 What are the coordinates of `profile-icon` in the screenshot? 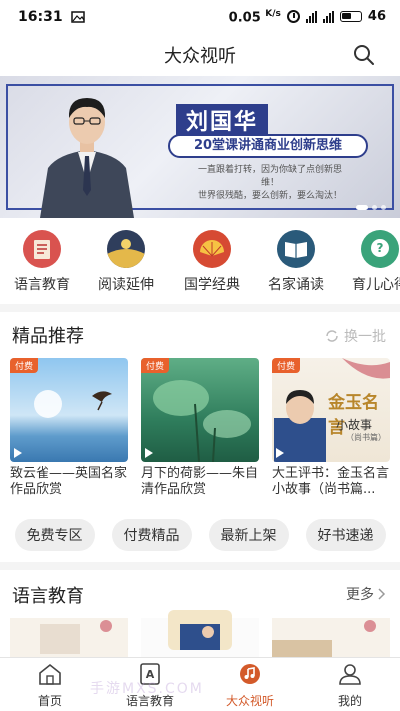 It's located at (350, 674).